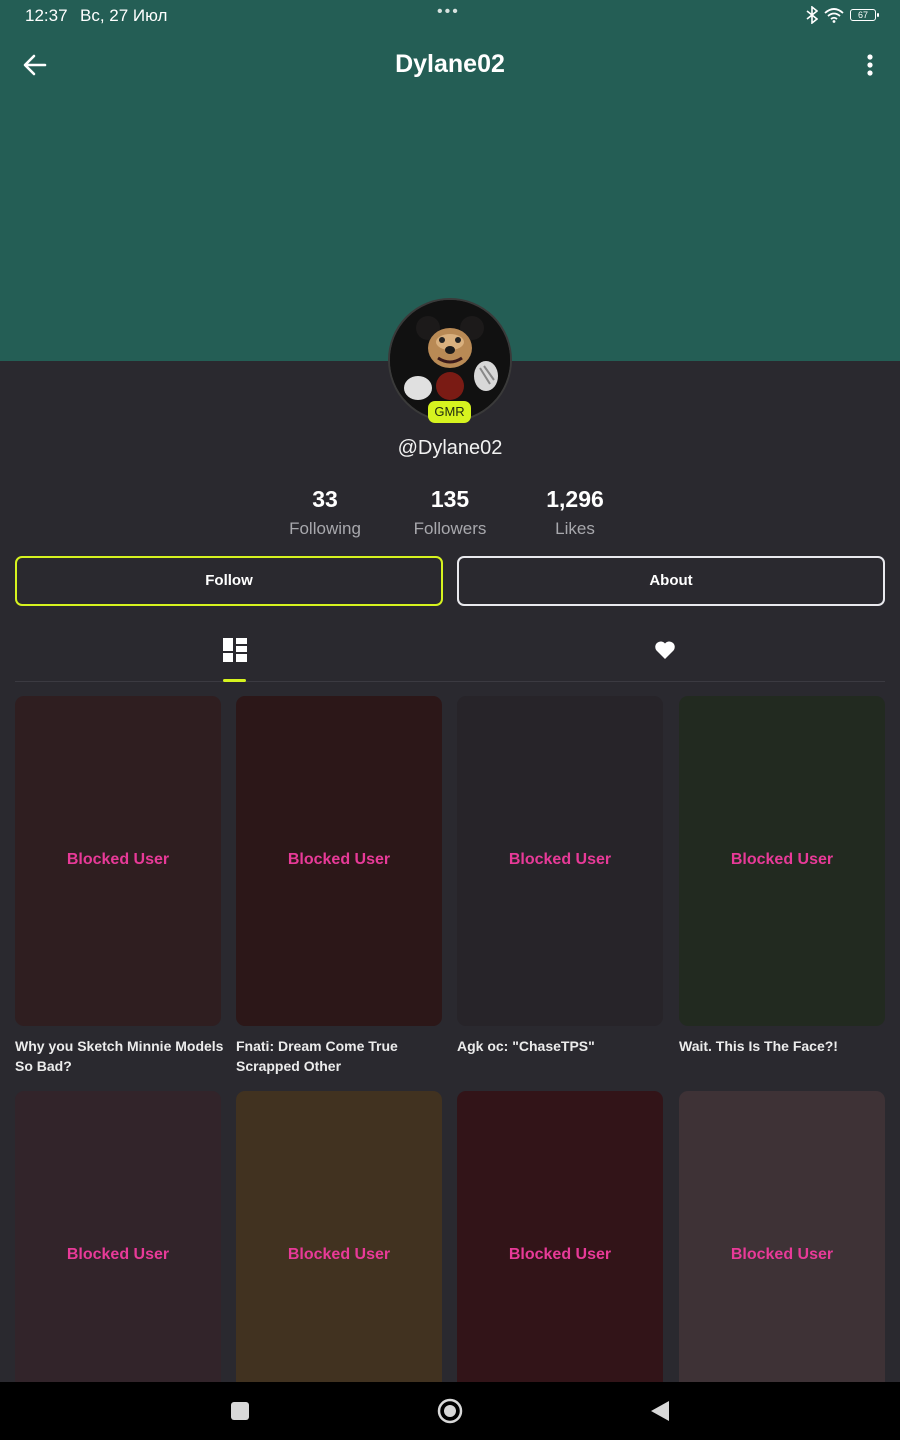  I want to click on recents-button, so click(240, 1411).